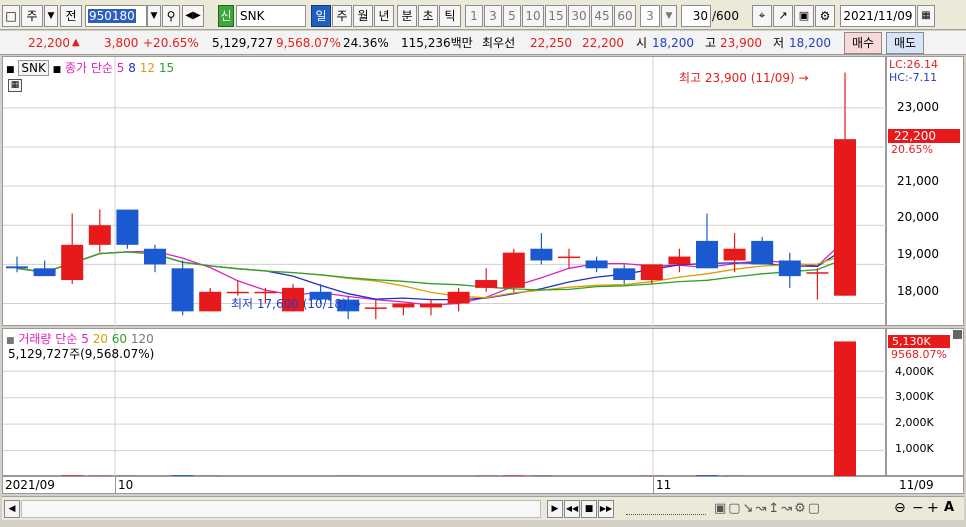  What do you see at coordinates (34, 339) in the screenshot?
I see `volume-legend-title: 거래량` at bounding box center [34, 339].